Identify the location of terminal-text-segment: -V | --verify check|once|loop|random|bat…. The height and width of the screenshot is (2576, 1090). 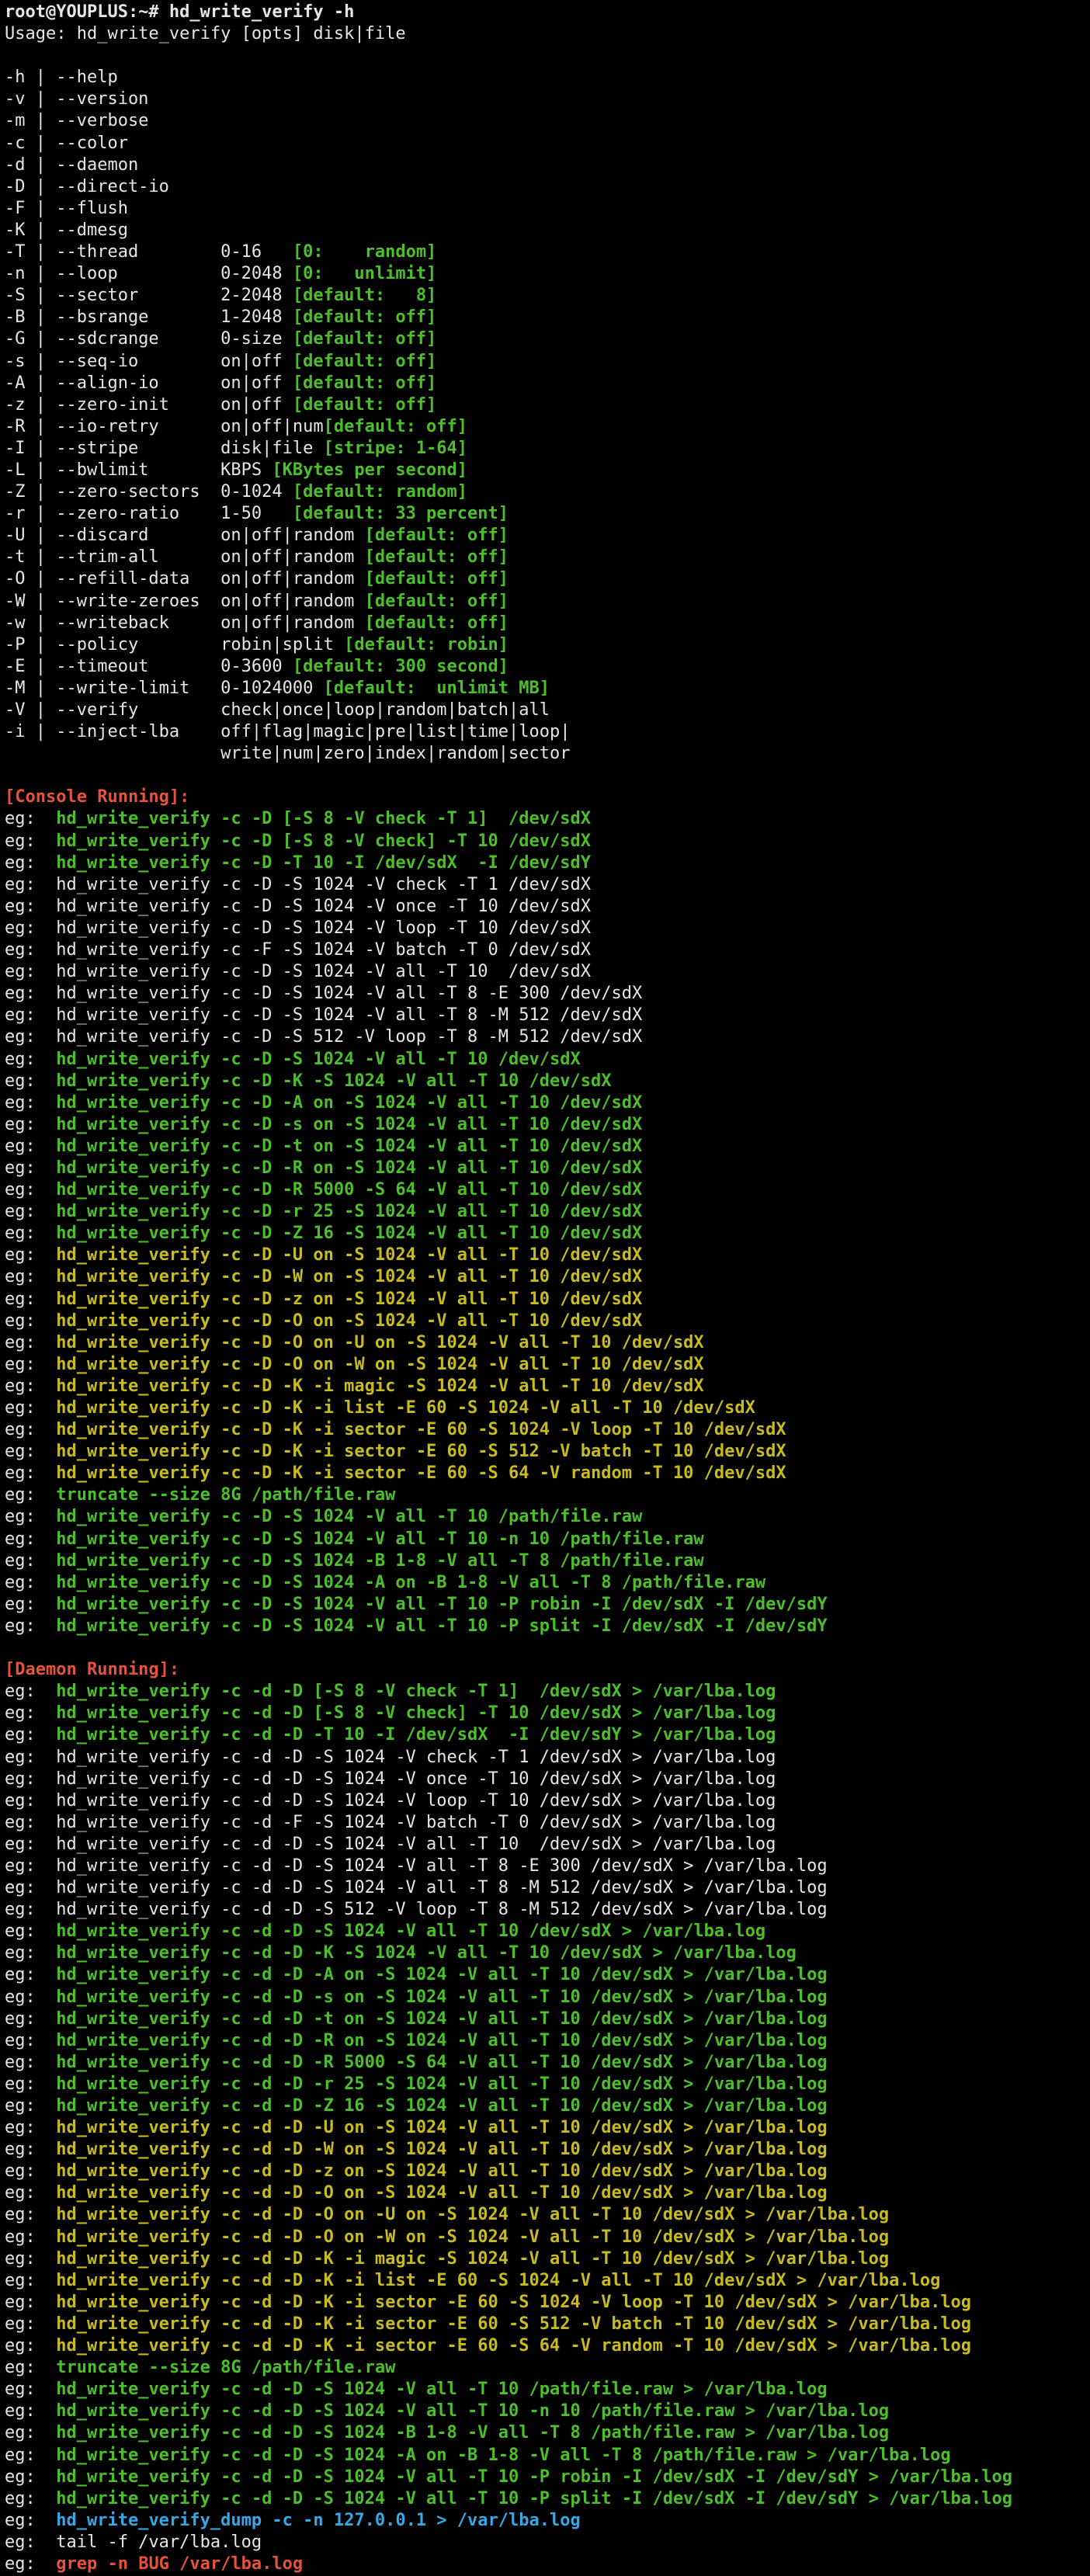
(277, 710).